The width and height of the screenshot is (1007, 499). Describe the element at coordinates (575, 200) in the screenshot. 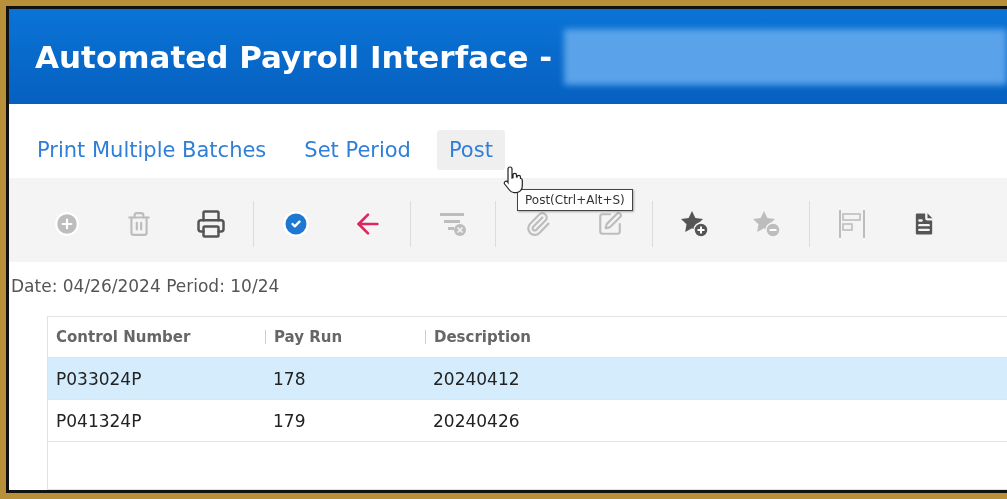

I see `tooltip: Post(Ctrl+Alt+S)` at that location.